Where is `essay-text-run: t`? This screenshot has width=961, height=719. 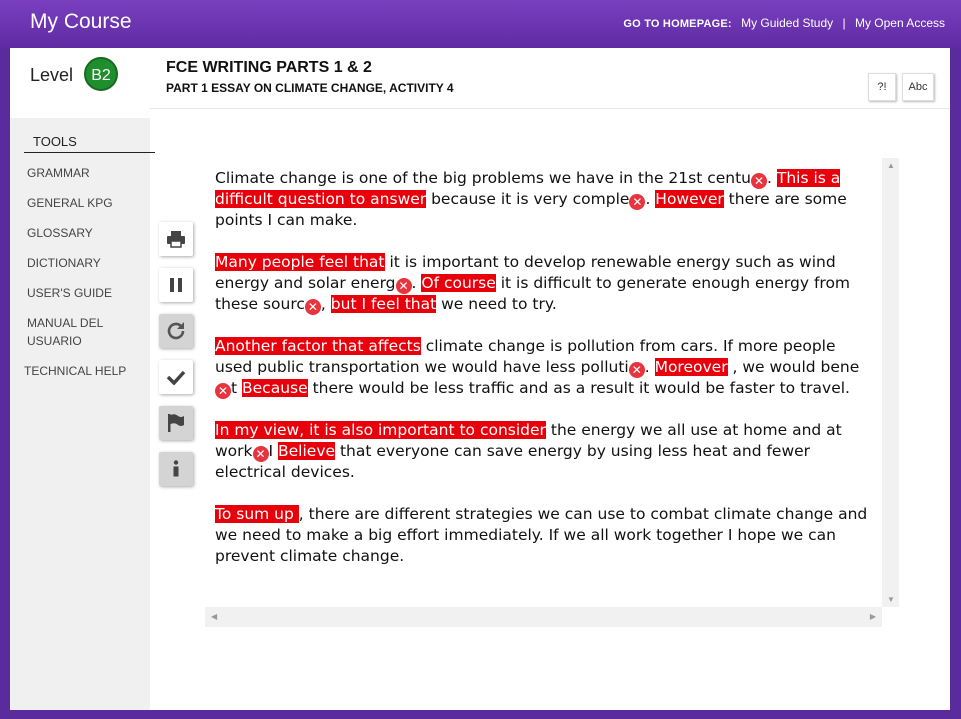
essay-text-run: t is located at coordinates (237, 388).